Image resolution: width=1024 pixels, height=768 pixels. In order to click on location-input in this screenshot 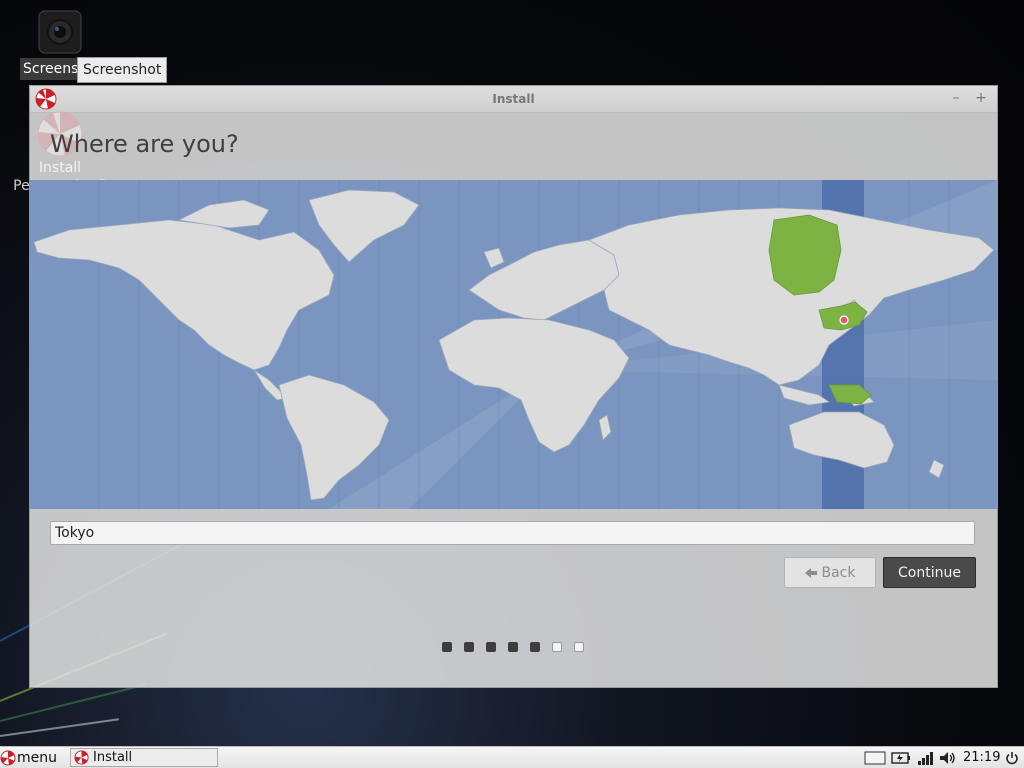, I will do `click(512, 533)`.